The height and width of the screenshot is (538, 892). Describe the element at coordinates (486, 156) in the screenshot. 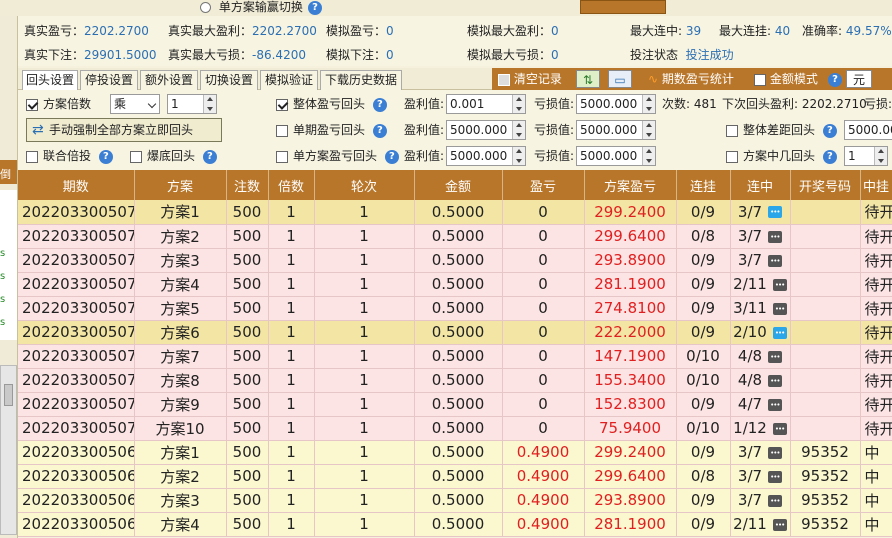

I see `profit-input-3: 5000.000` at that location.